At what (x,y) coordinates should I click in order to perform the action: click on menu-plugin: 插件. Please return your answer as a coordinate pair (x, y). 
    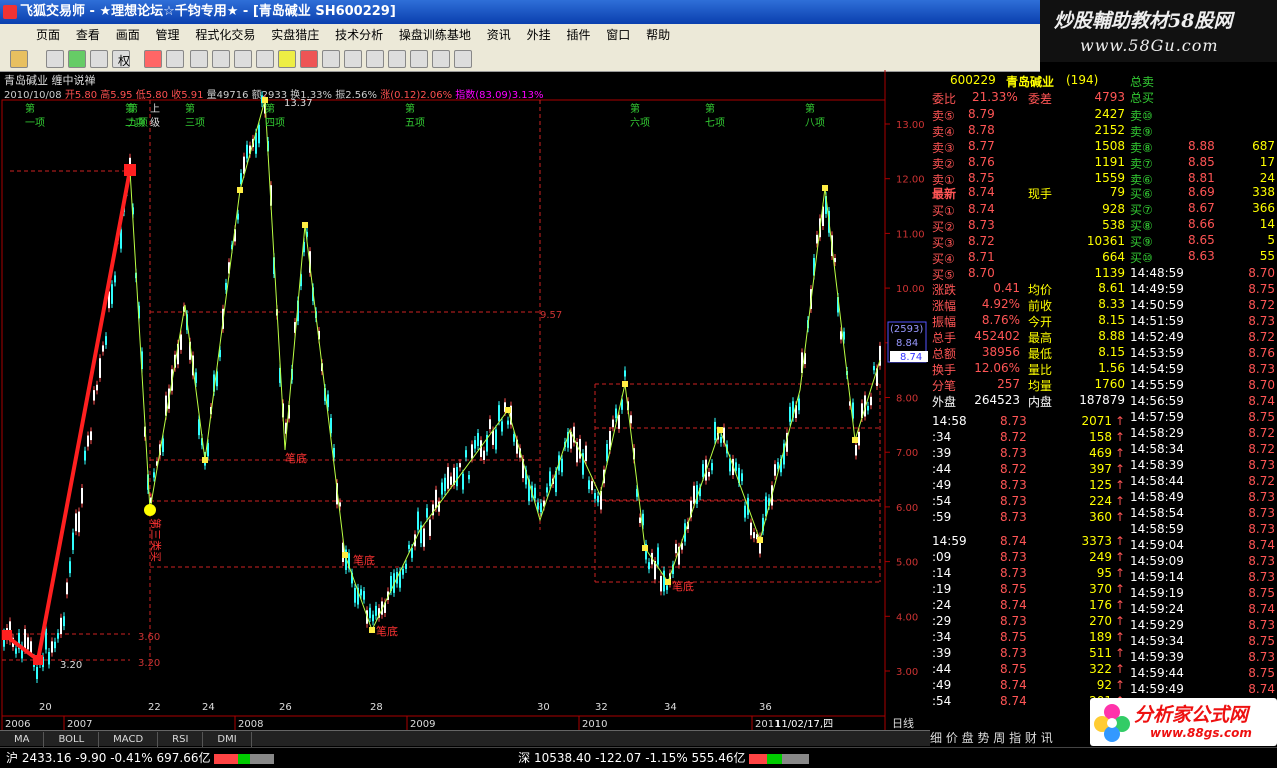
    Looking at the image, I should click on (578, 35).